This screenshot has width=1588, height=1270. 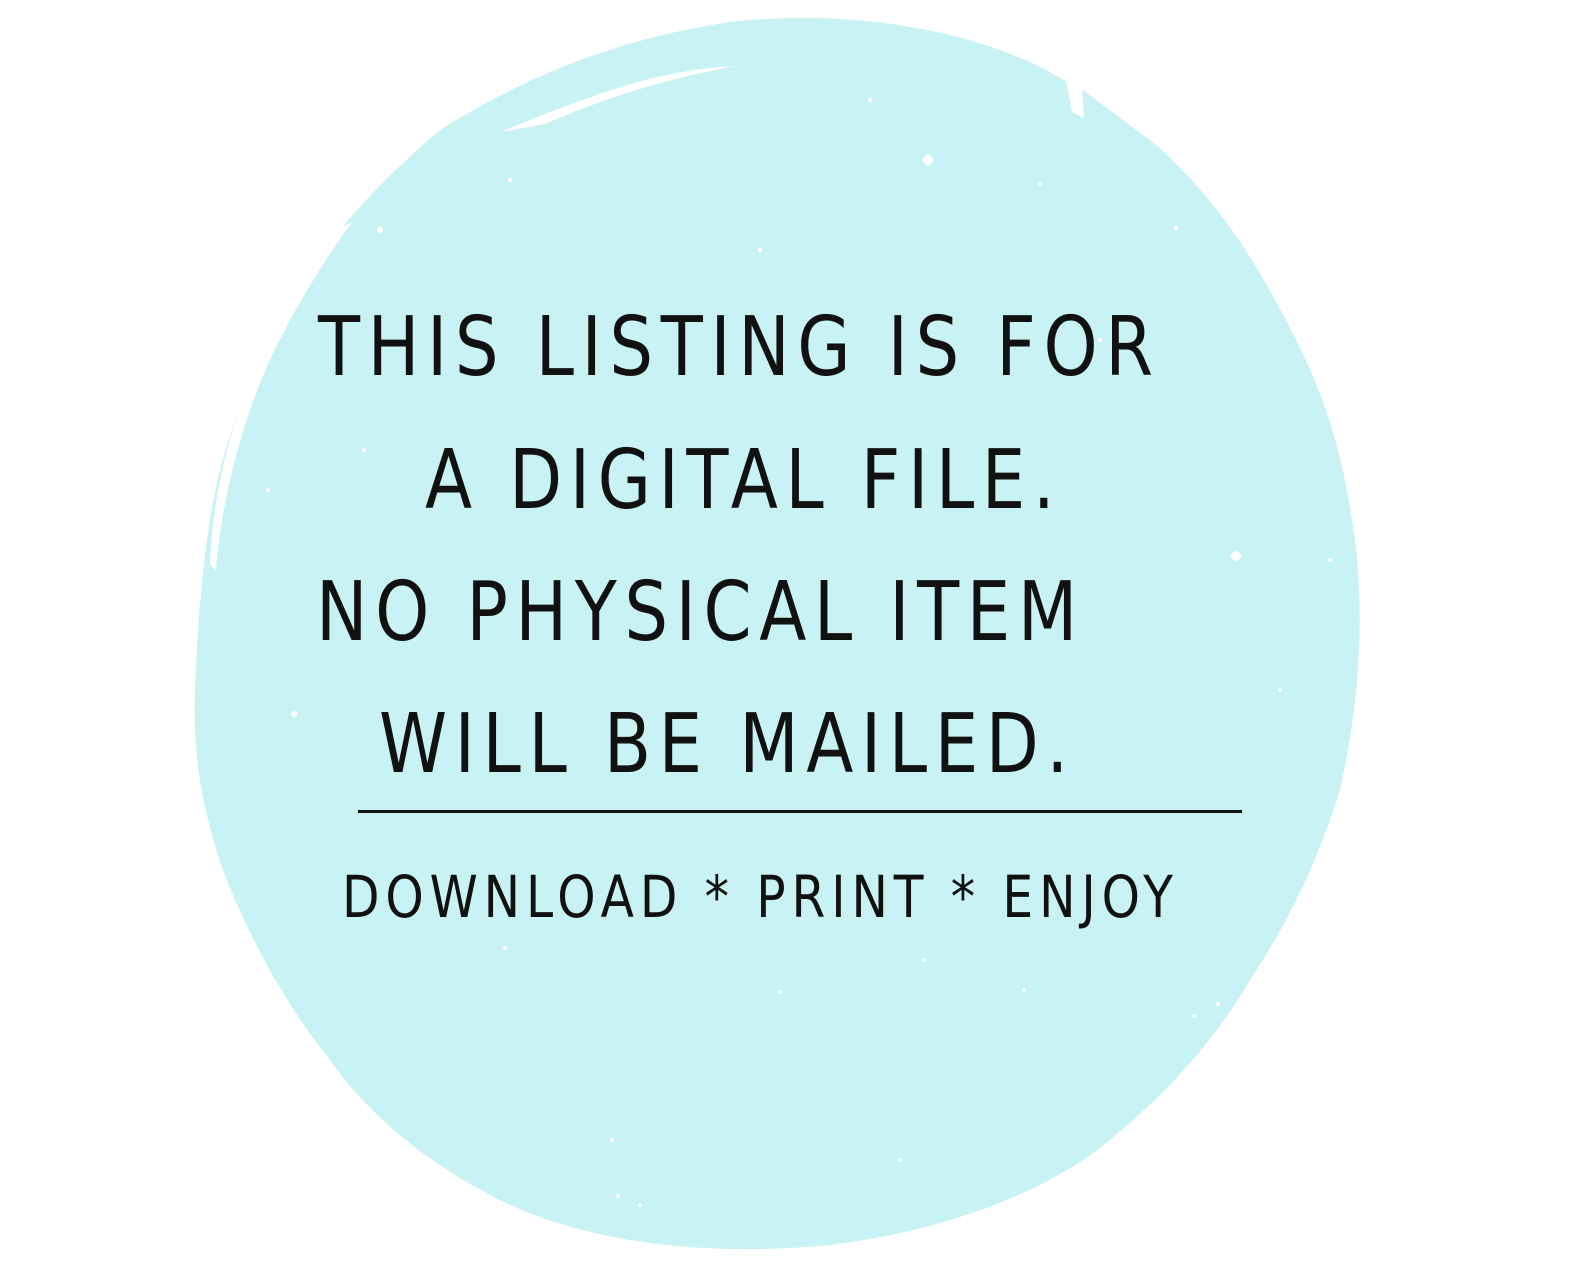 What do you see at coordinates (739, 347) in the screenshot?
I see `notice-line-1: THIS LISTING IS FOR` at bounding box center [739, 347].